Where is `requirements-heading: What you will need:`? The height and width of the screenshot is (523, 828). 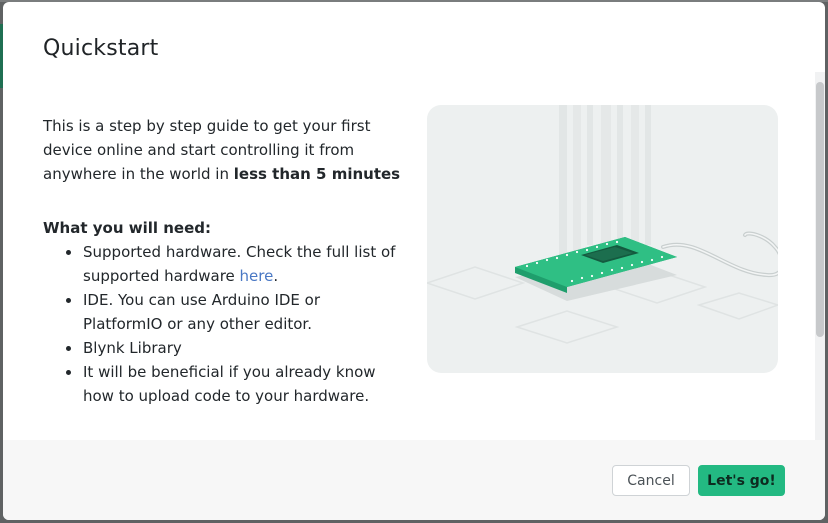
requirements-heading: What you will need: is located at coordinates (127, 228).